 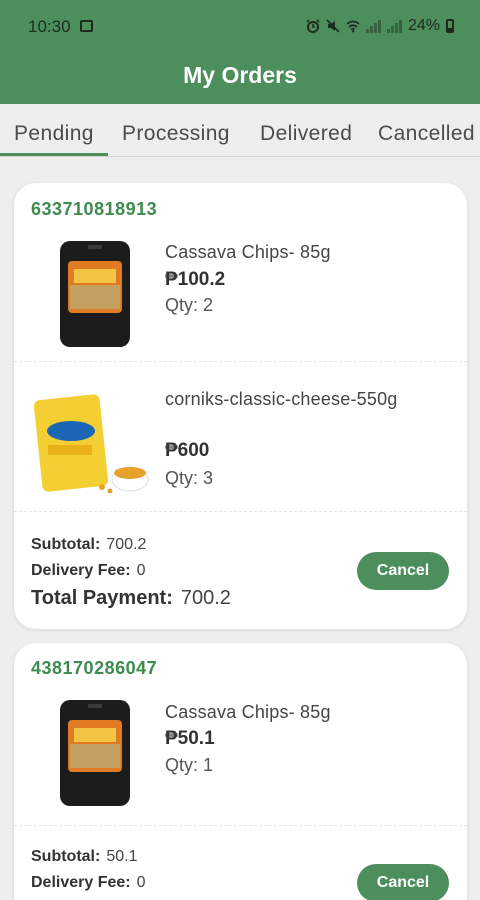 What do you see at coordinates (333, 26) in the screenshot?
I see `mute-icon` at bounding box center [333, 26].